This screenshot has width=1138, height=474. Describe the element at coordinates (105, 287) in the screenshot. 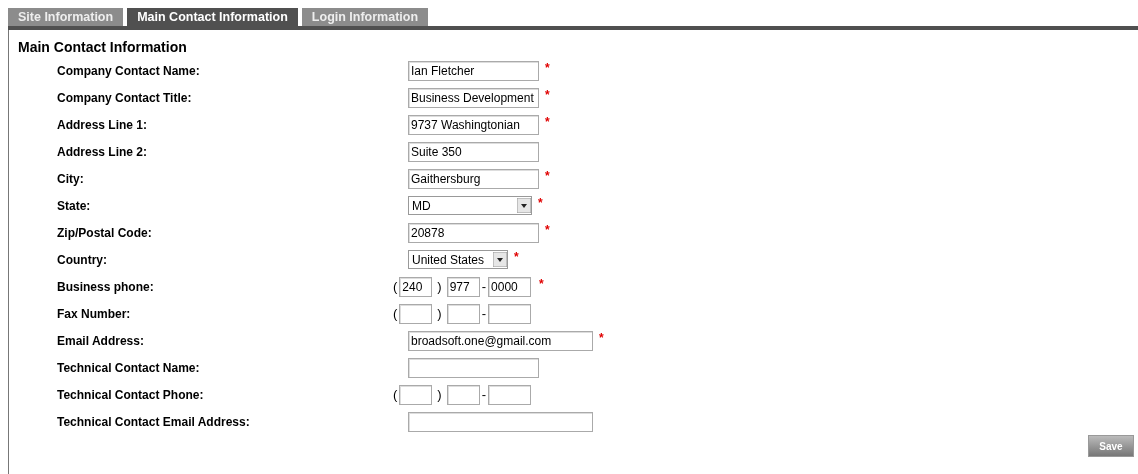

I see `field-label: Business phone:` at that location.